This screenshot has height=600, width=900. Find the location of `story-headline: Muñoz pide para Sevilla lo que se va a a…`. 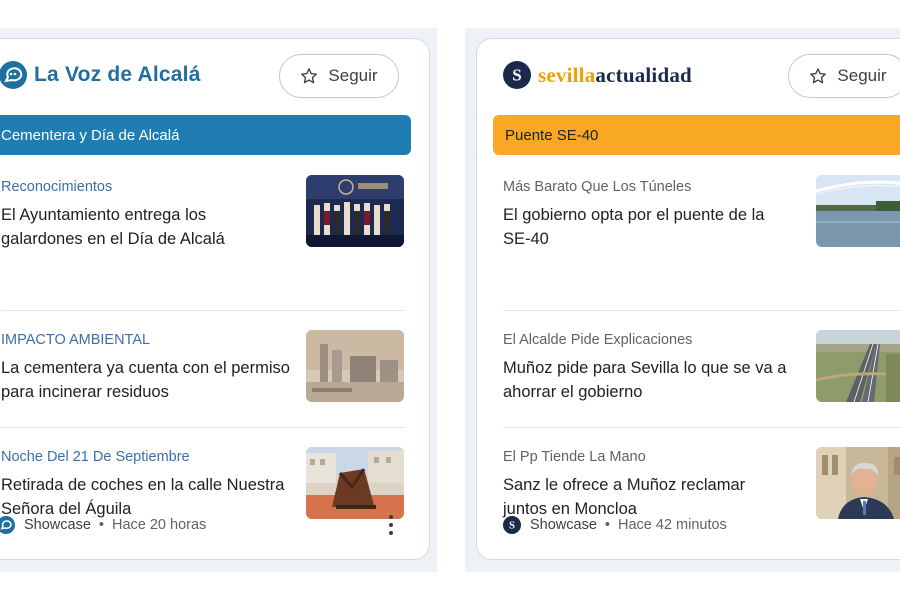

story-headline: Muñoz pide para Sevilla lo que se va a a… is located at coordinates (645, 380).